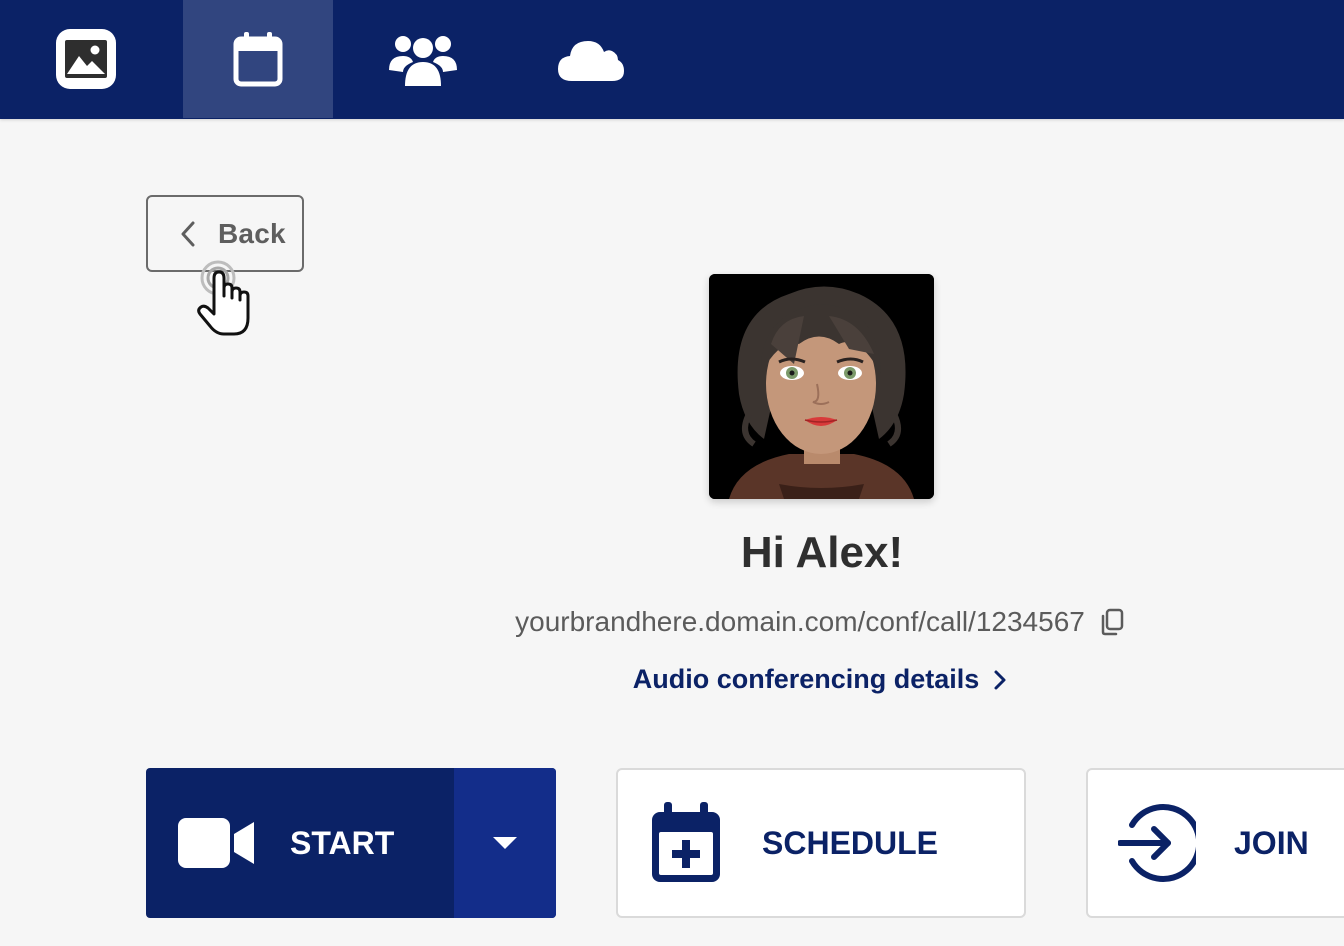  I want to click on copy-icon, so click(1112, 622).